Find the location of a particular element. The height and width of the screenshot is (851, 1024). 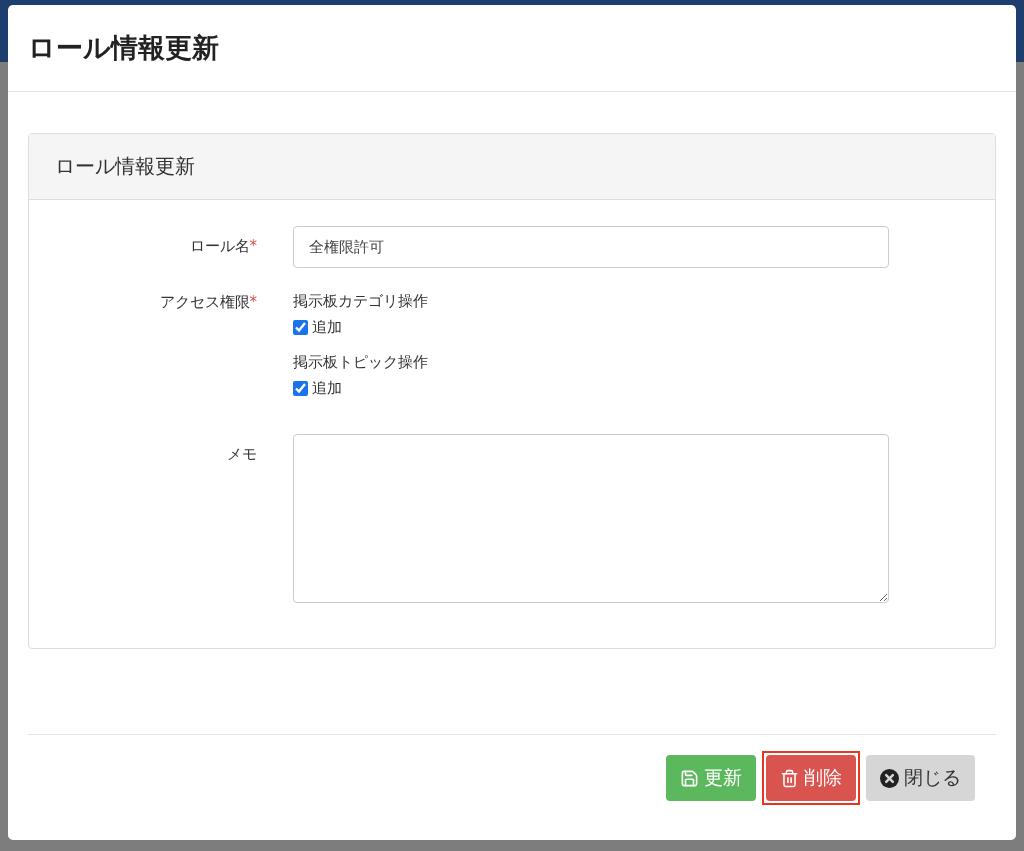

modal-title: ロール情報更新 is located at coordinates (123, 48).